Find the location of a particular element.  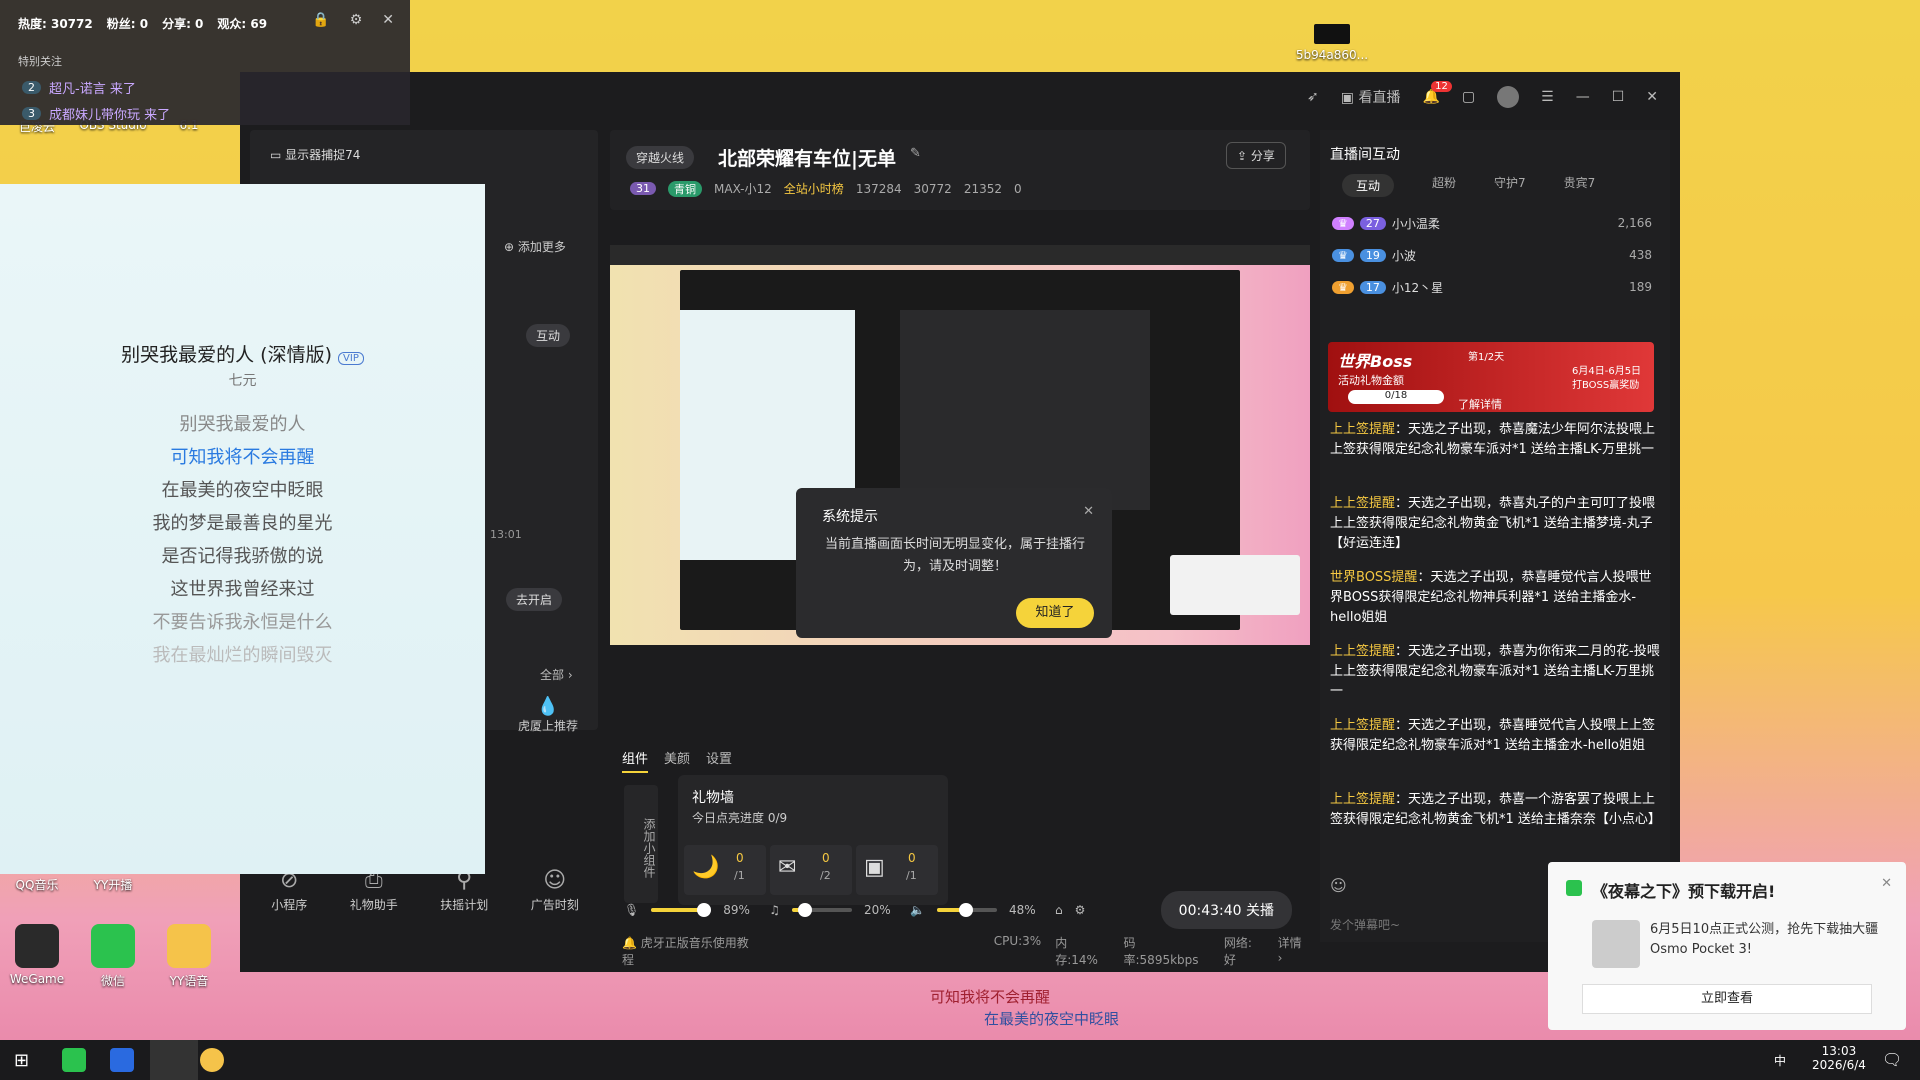

interaction-tabs: 互动 超粉 守护7 贵宾7 is located at coordinates (1469, 185).